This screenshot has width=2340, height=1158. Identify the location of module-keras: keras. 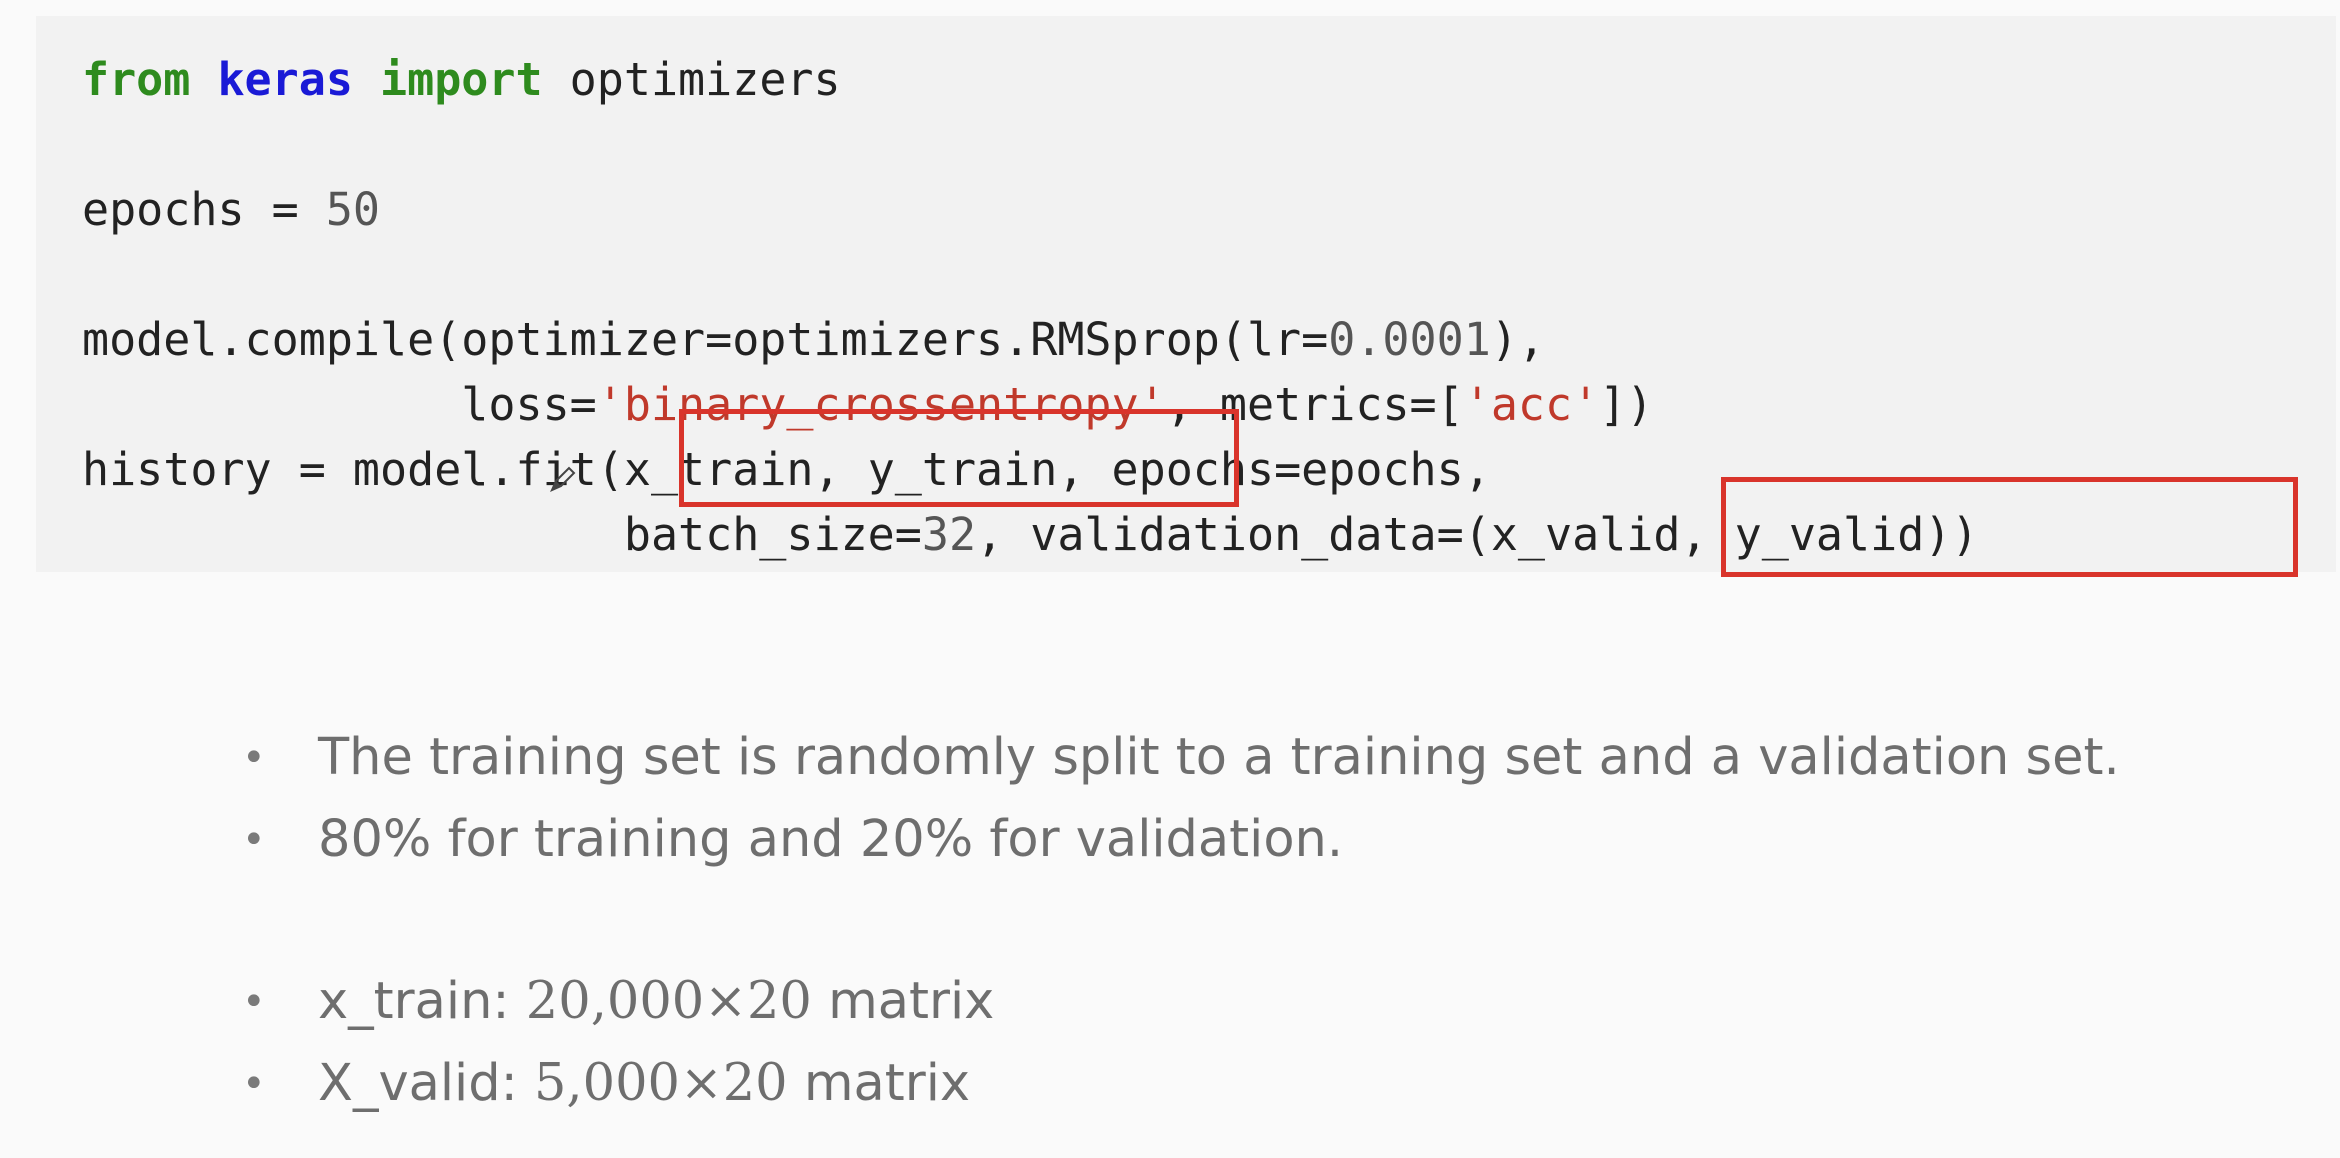
(285, 79).